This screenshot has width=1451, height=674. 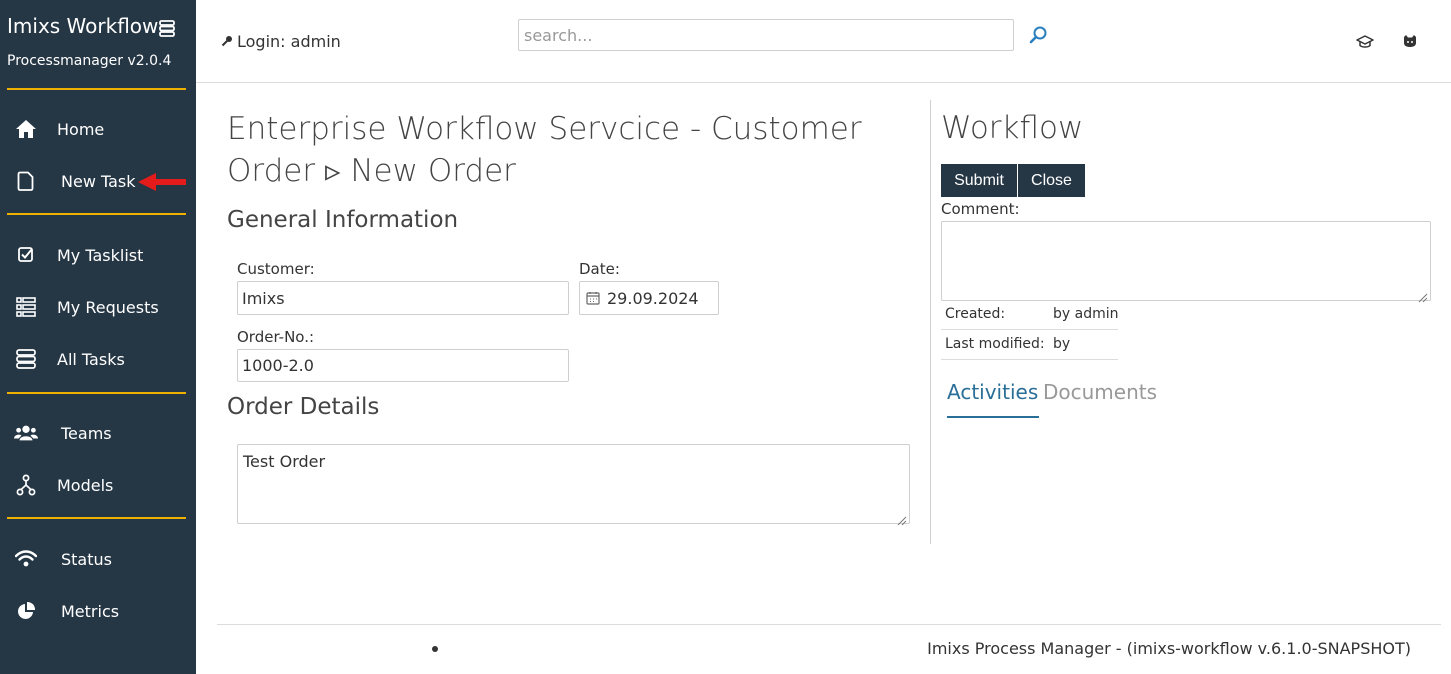 What do you see at coordinates (980, 209) in the screenshot?
I see `comment-label: Comment:` at bounding box center [980, 209].